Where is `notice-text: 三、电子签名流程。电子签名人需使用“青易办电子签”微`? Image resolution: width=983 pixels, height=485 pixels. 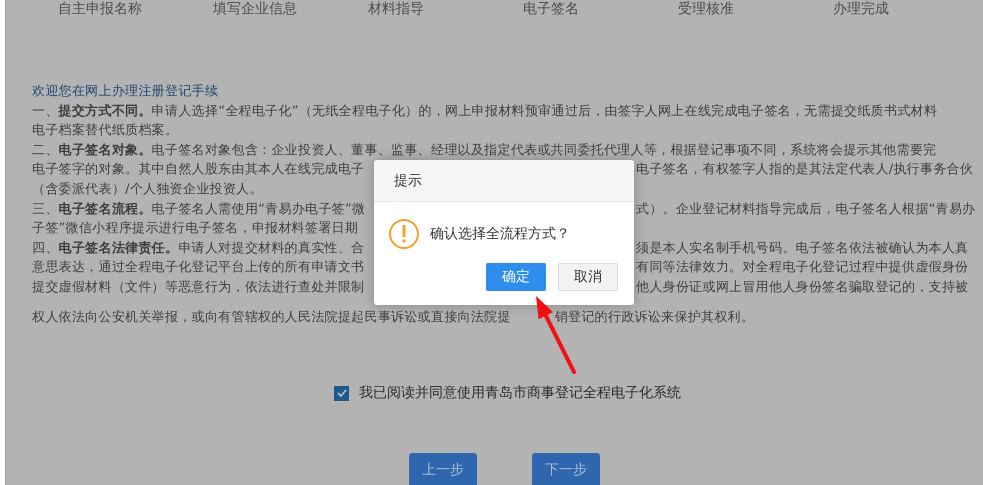 notice-text: 三、电子签名流程。电子签名人需使用“青易办电子签”微 is located at coordinates (199, 209).